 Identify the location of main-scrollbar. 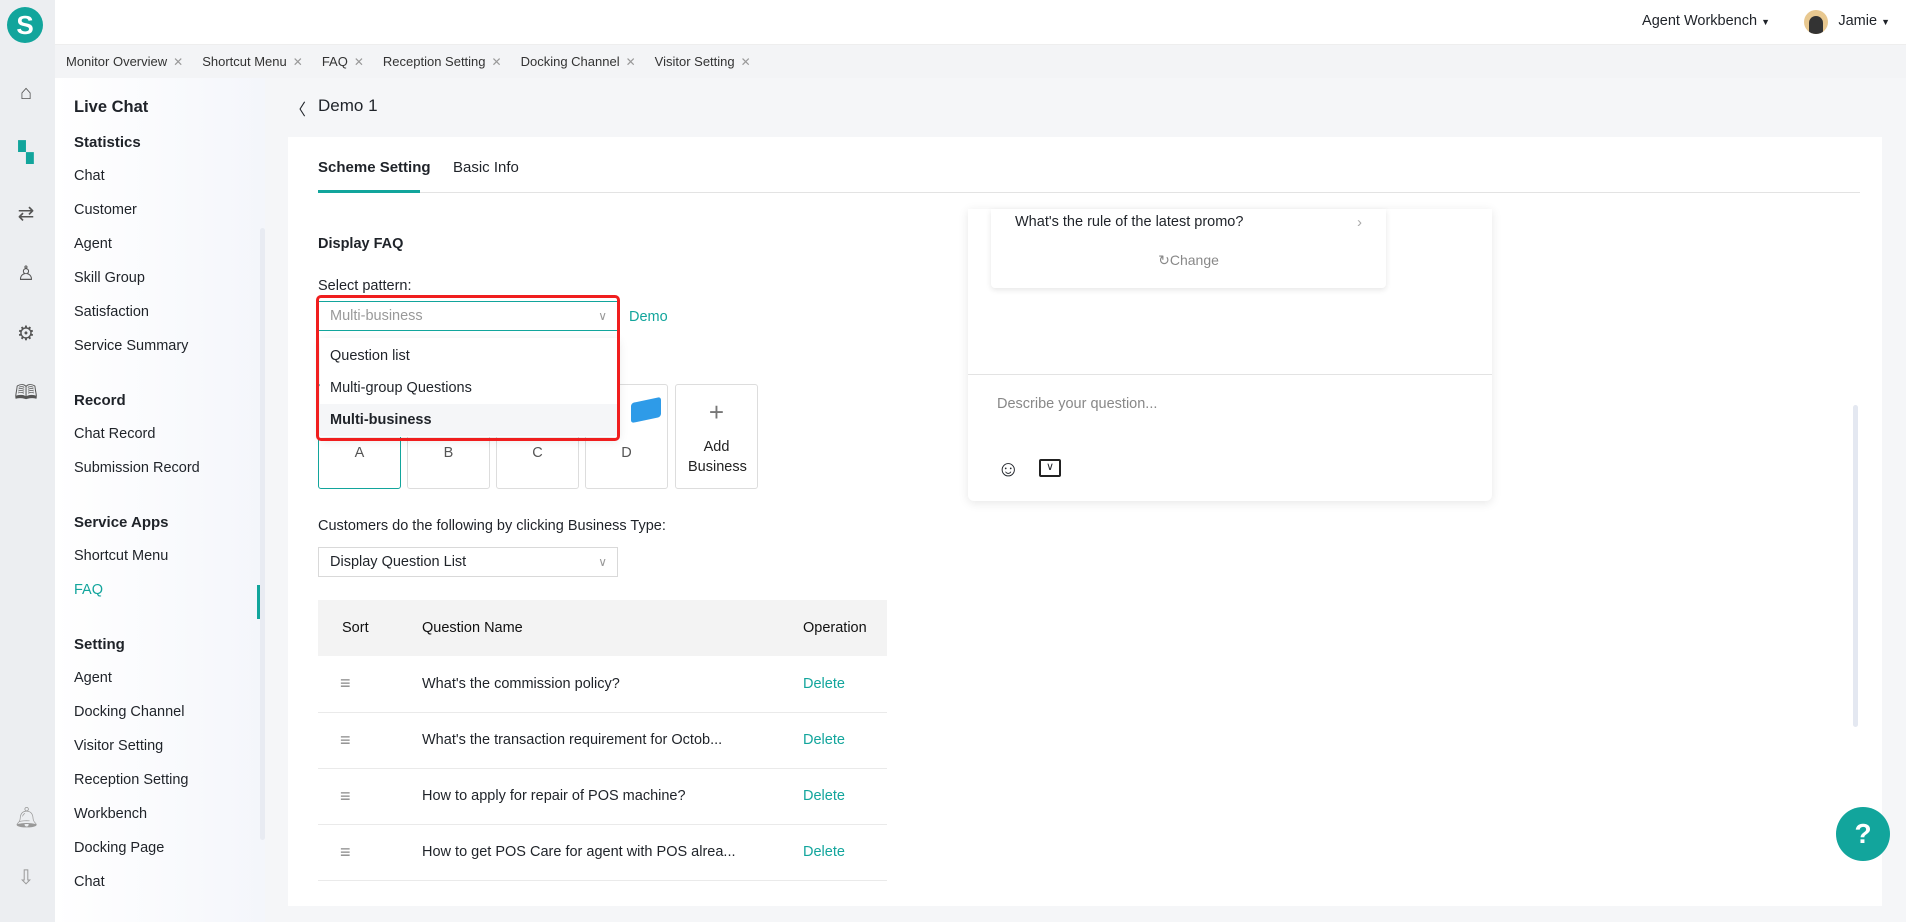
(1855, 566).